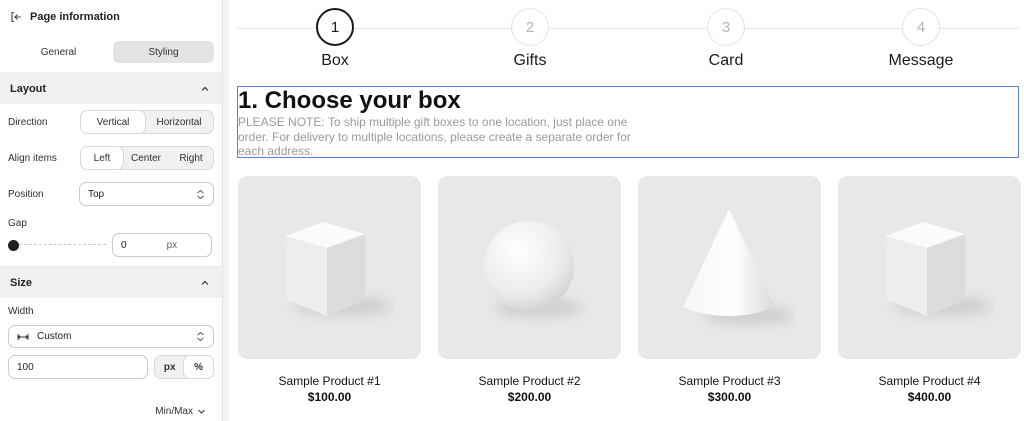 This screenshot has height=421, width=1024. Describe the element at coordinates (162, 245) in the screenshot. I see `gap-input: 0 px` at that location.